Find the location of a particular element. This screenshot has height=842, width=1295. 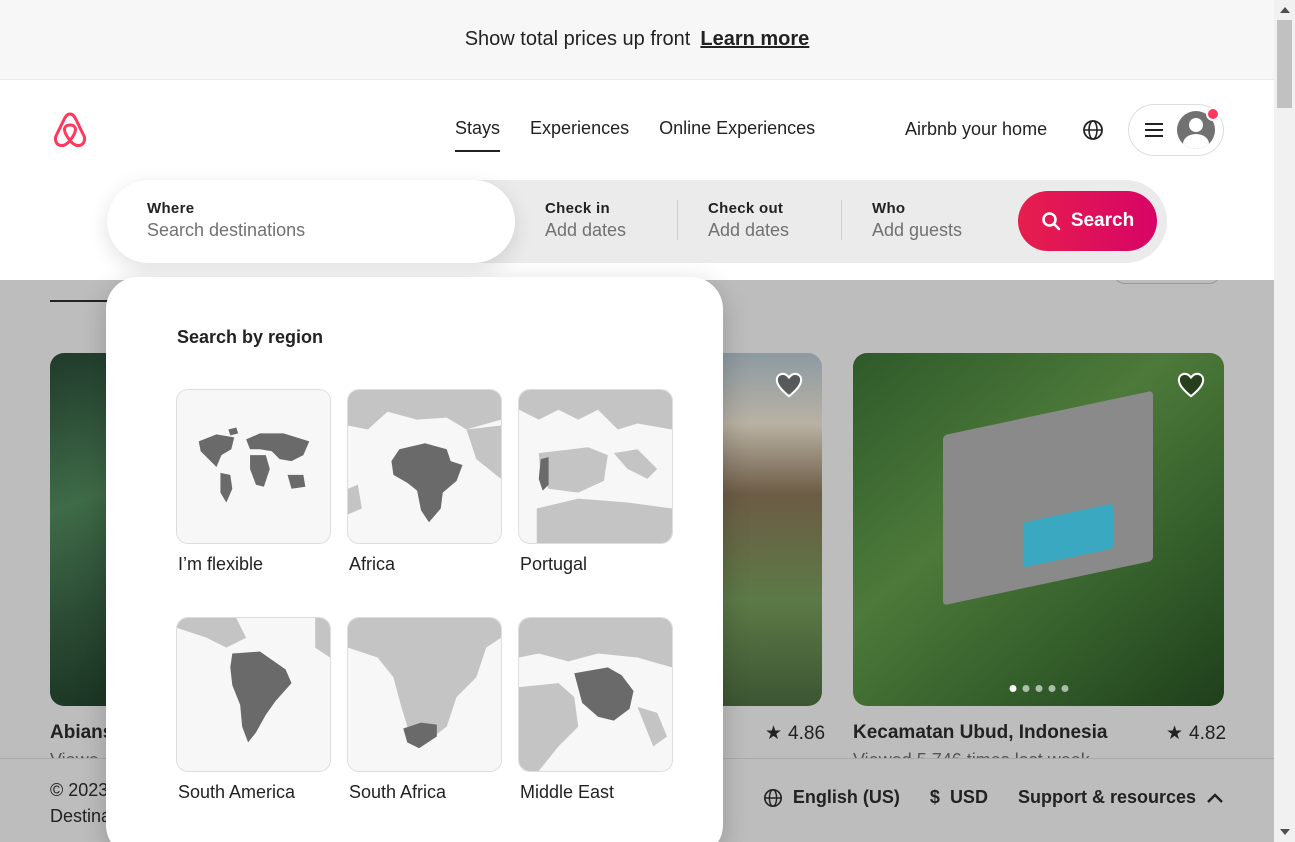

check-in-label: Check in is located at coordinates (577, 208).